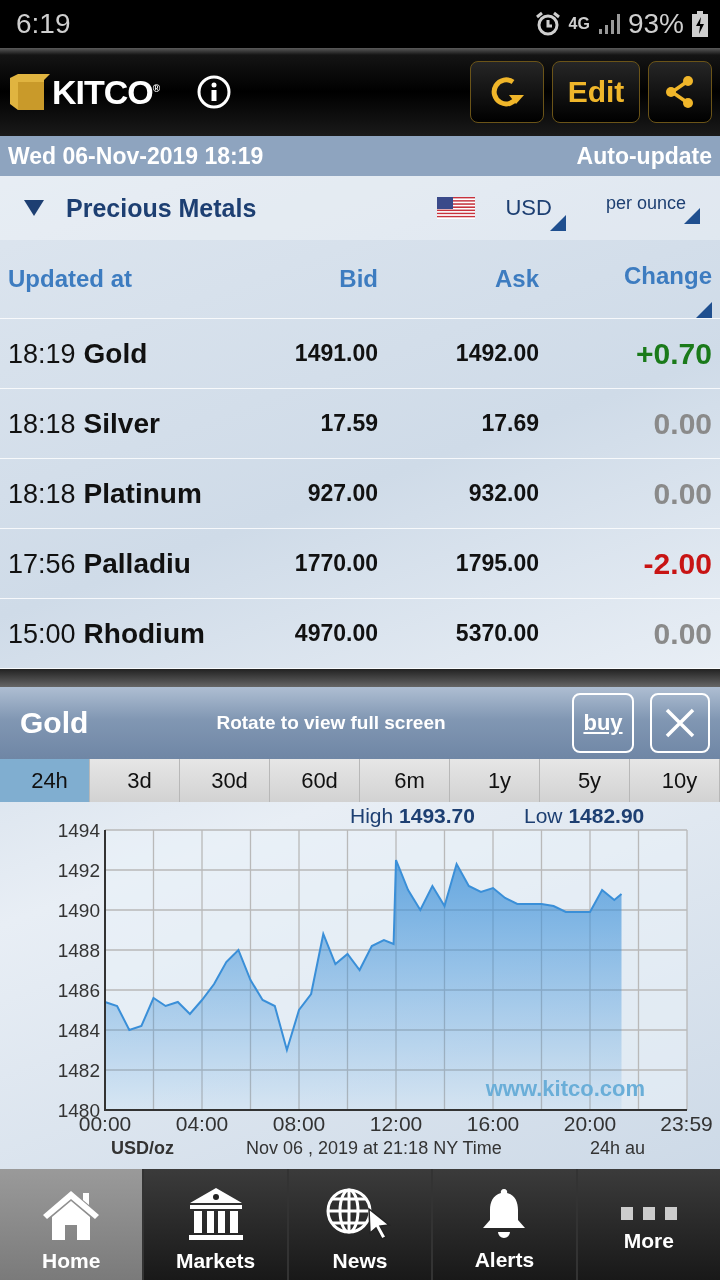  Describe the element at coordinates (677, 563) in the screenshot. I see `price-change: -2.00` at that location.